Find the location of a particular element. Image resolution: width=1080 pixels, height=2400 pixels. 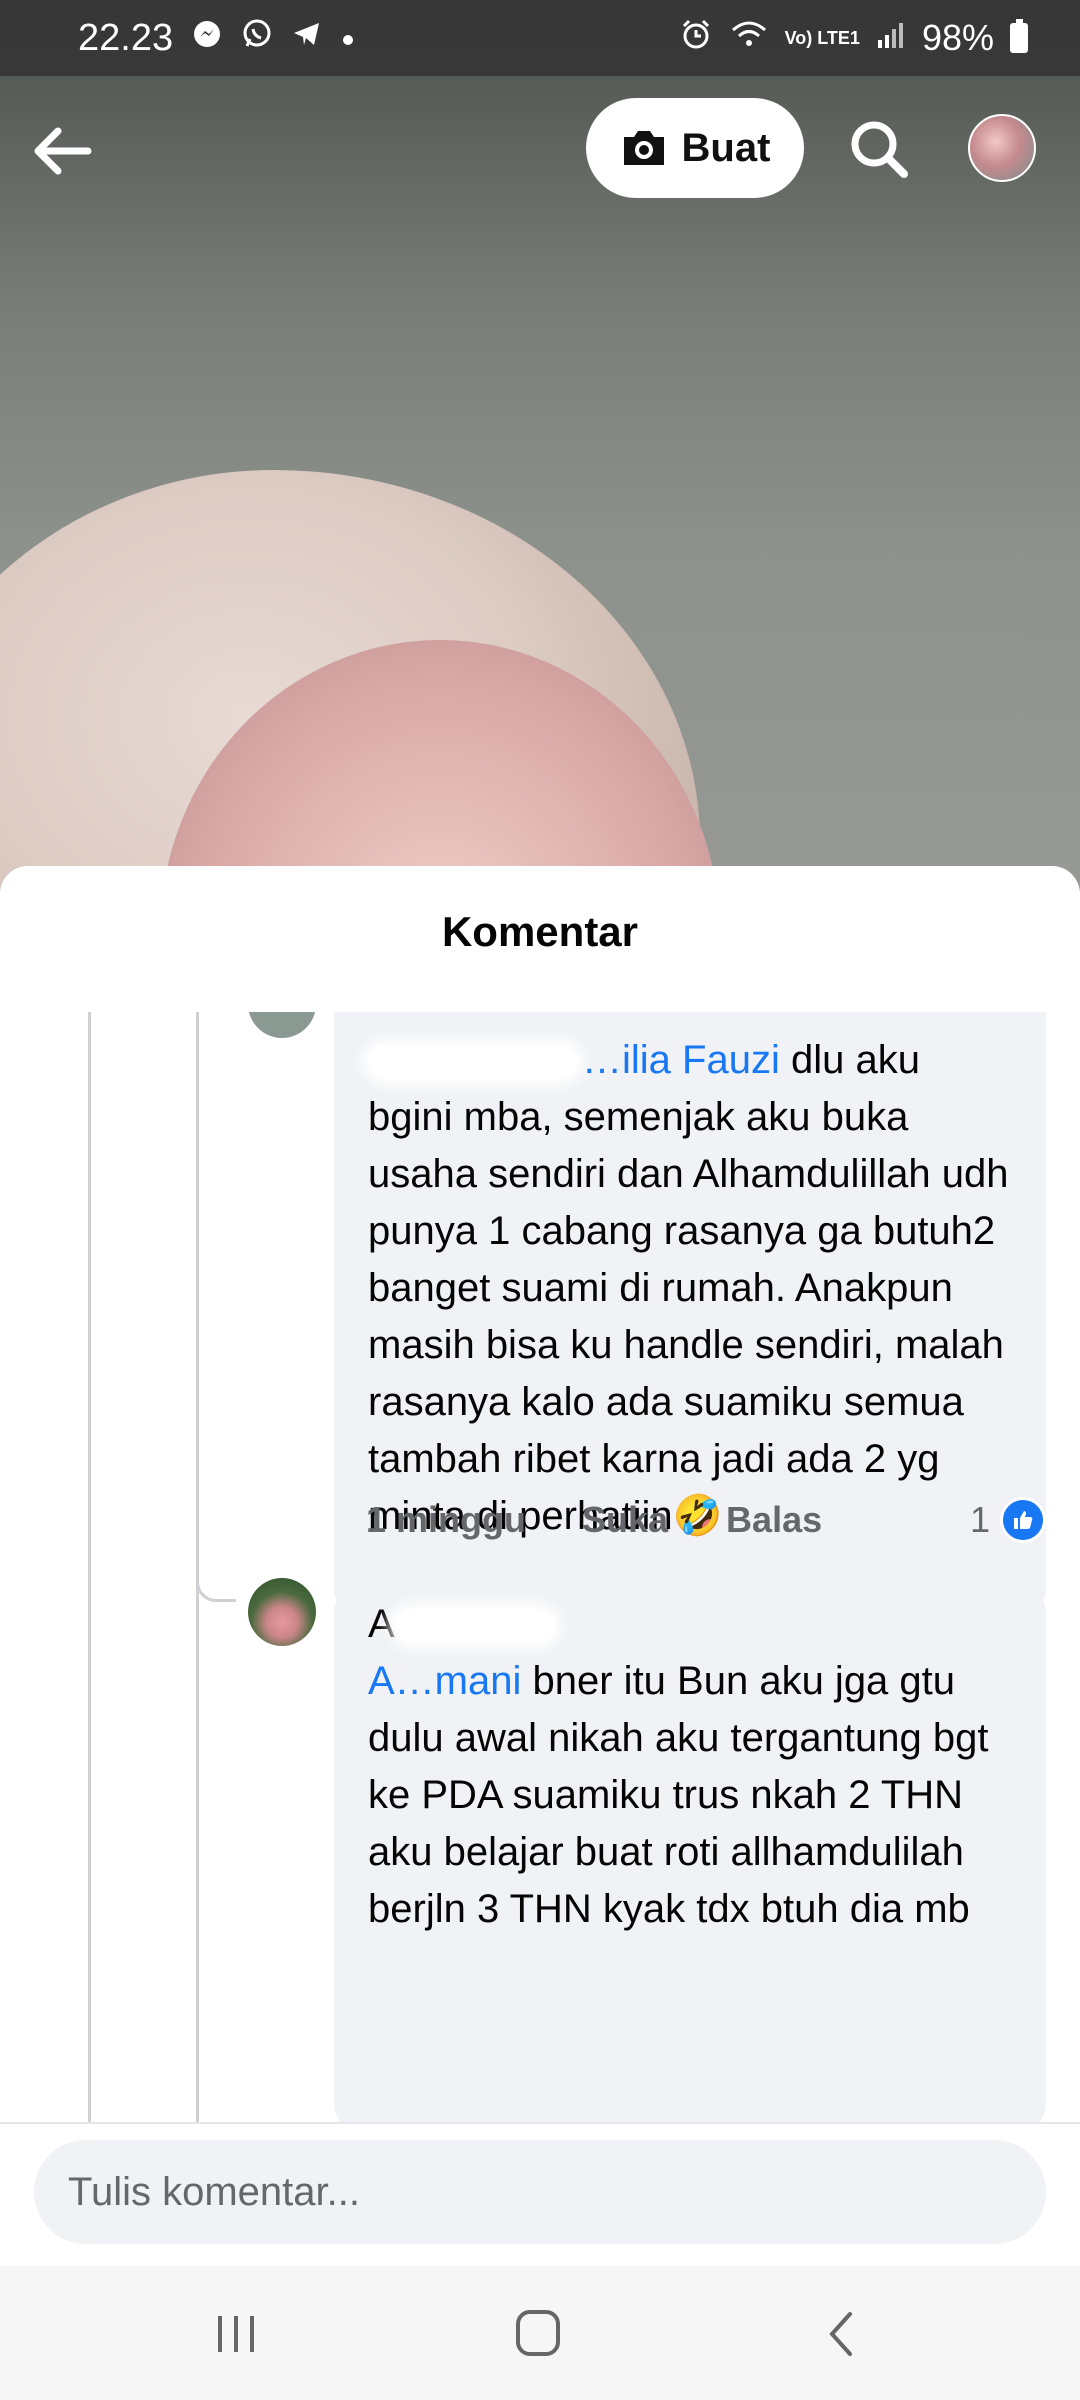

comment-mention: …ilia Fauzi is located at coordinates (681, 1060).